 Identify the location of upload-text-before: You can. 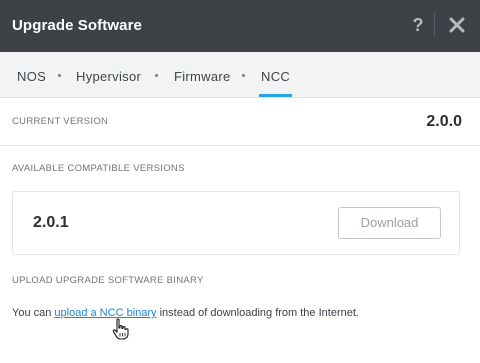
(33, 313).